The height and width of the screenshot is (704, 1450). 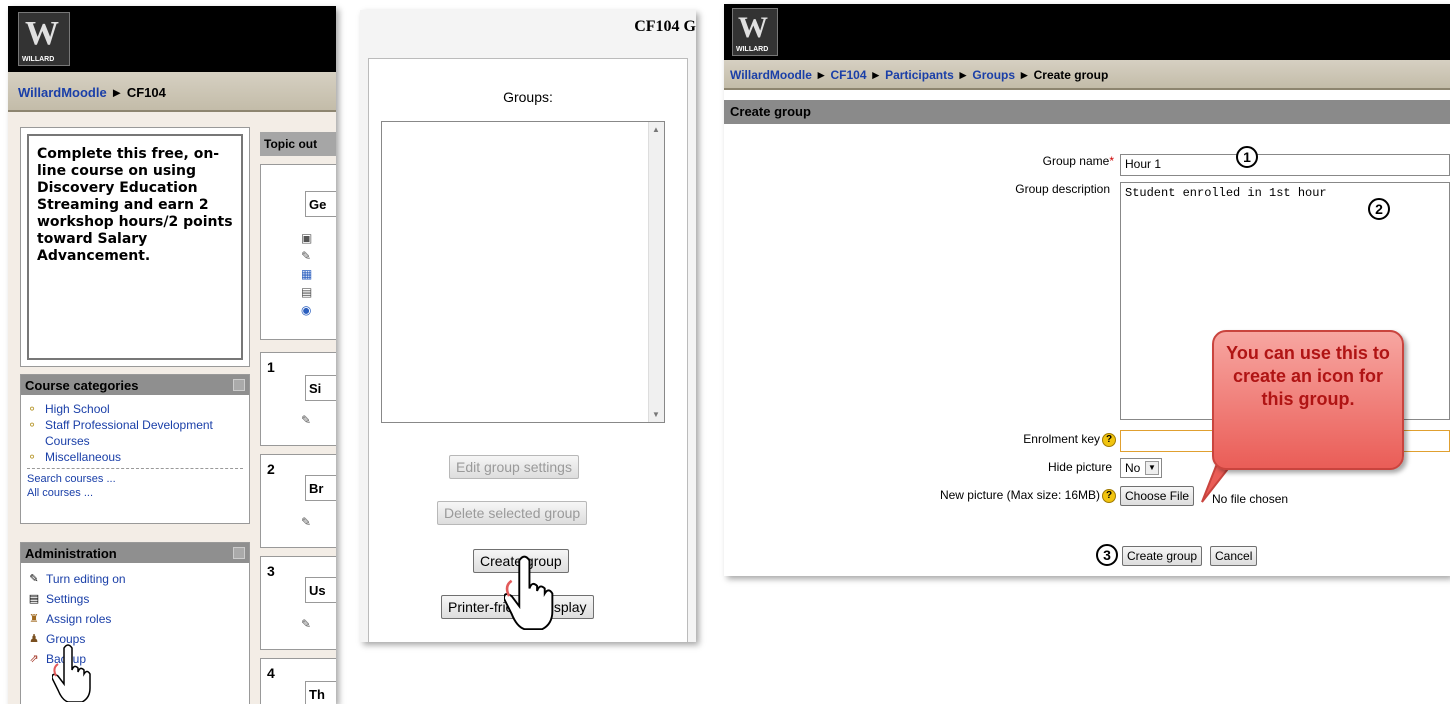 What do you see at coordinates (656, 414) in the screenshot?
I see `scroll-down-icon: ▼` at bounding box center [656, 414].